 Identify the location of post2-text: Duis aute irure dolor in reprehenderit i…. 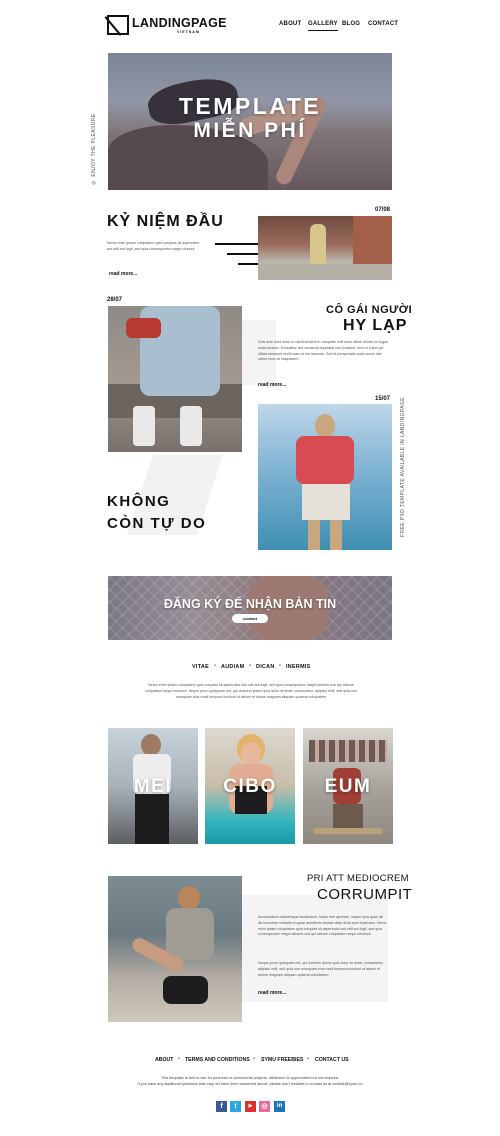
(323, 351).